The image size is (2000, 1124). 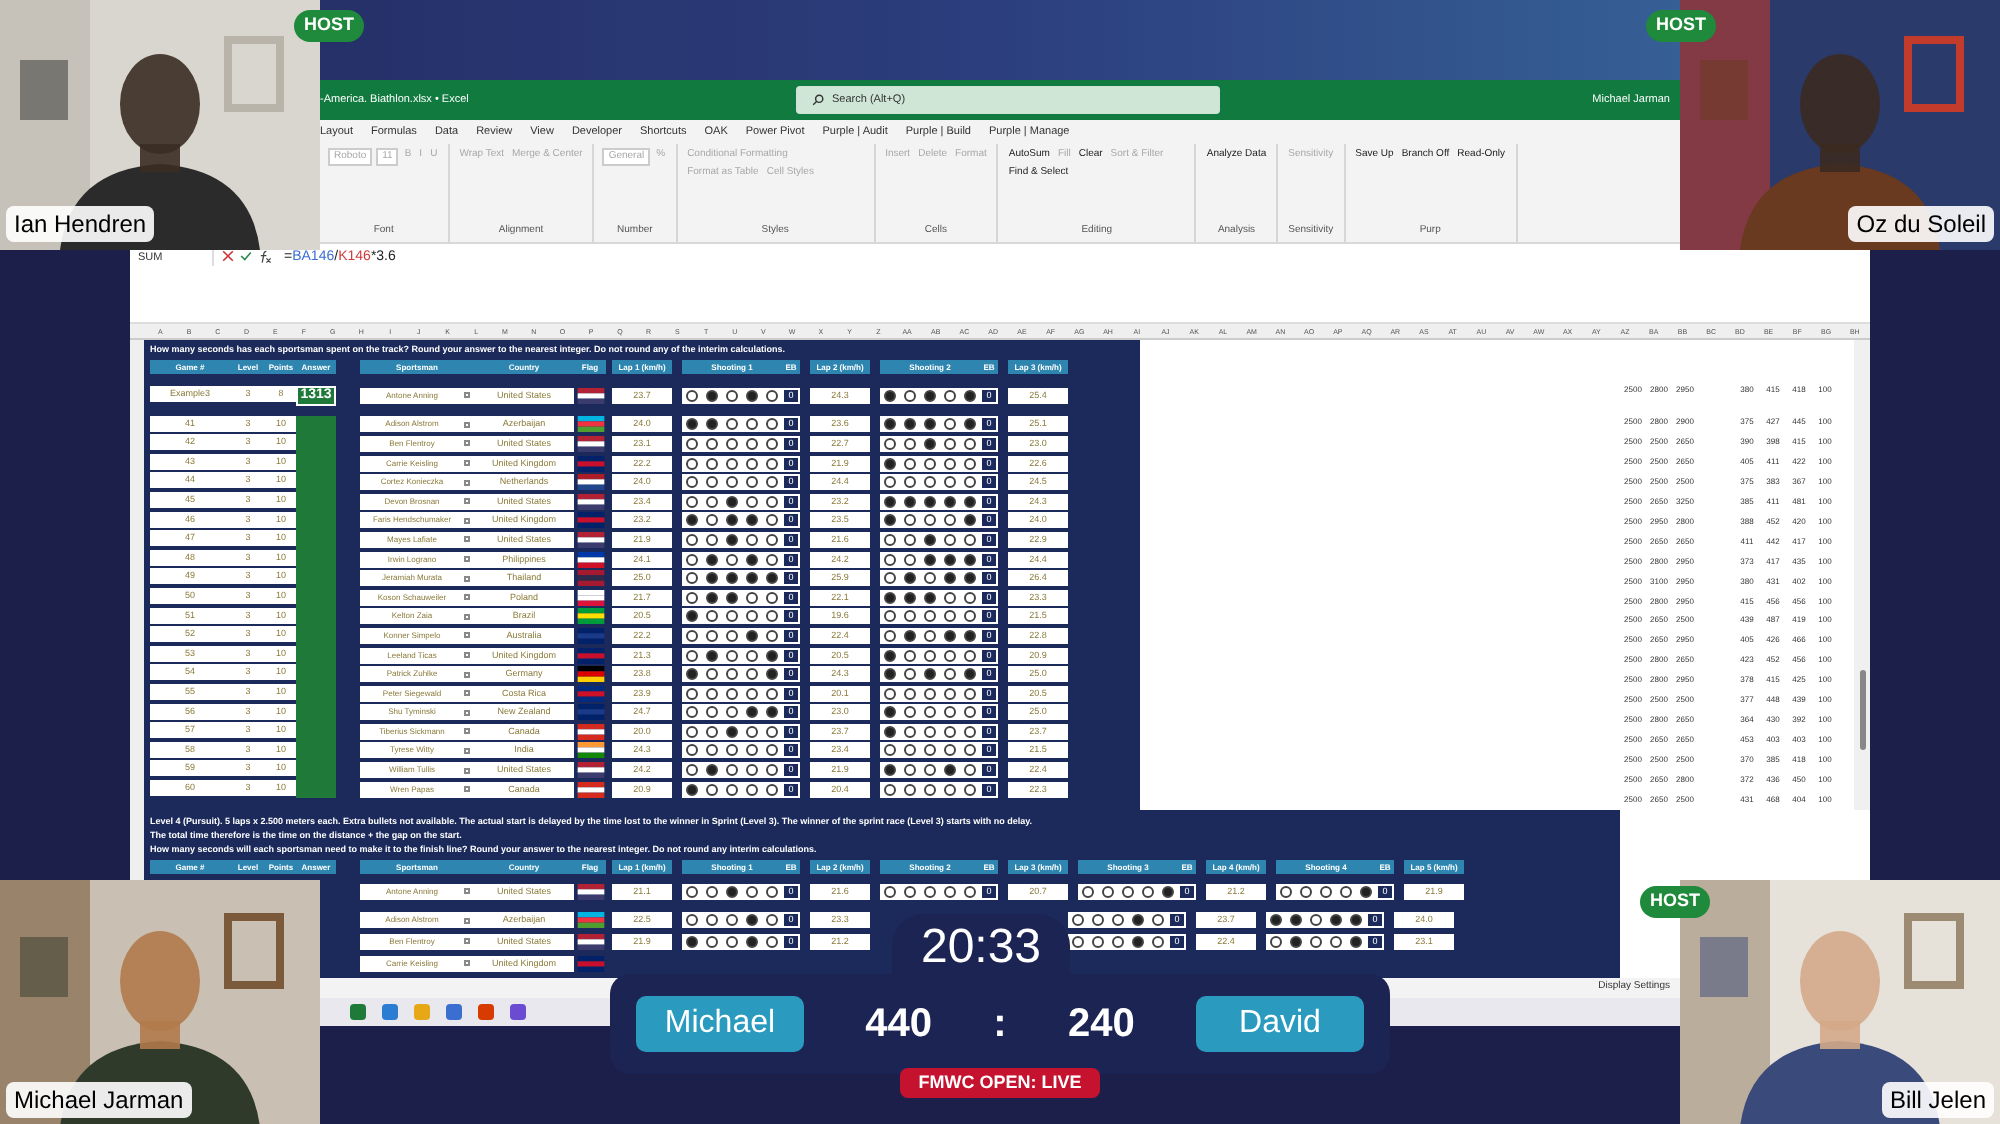 What do you see at coordinates (899, 1025) in the screenshot?
I see `player-score: 440` at bounding box center [899, 1025].